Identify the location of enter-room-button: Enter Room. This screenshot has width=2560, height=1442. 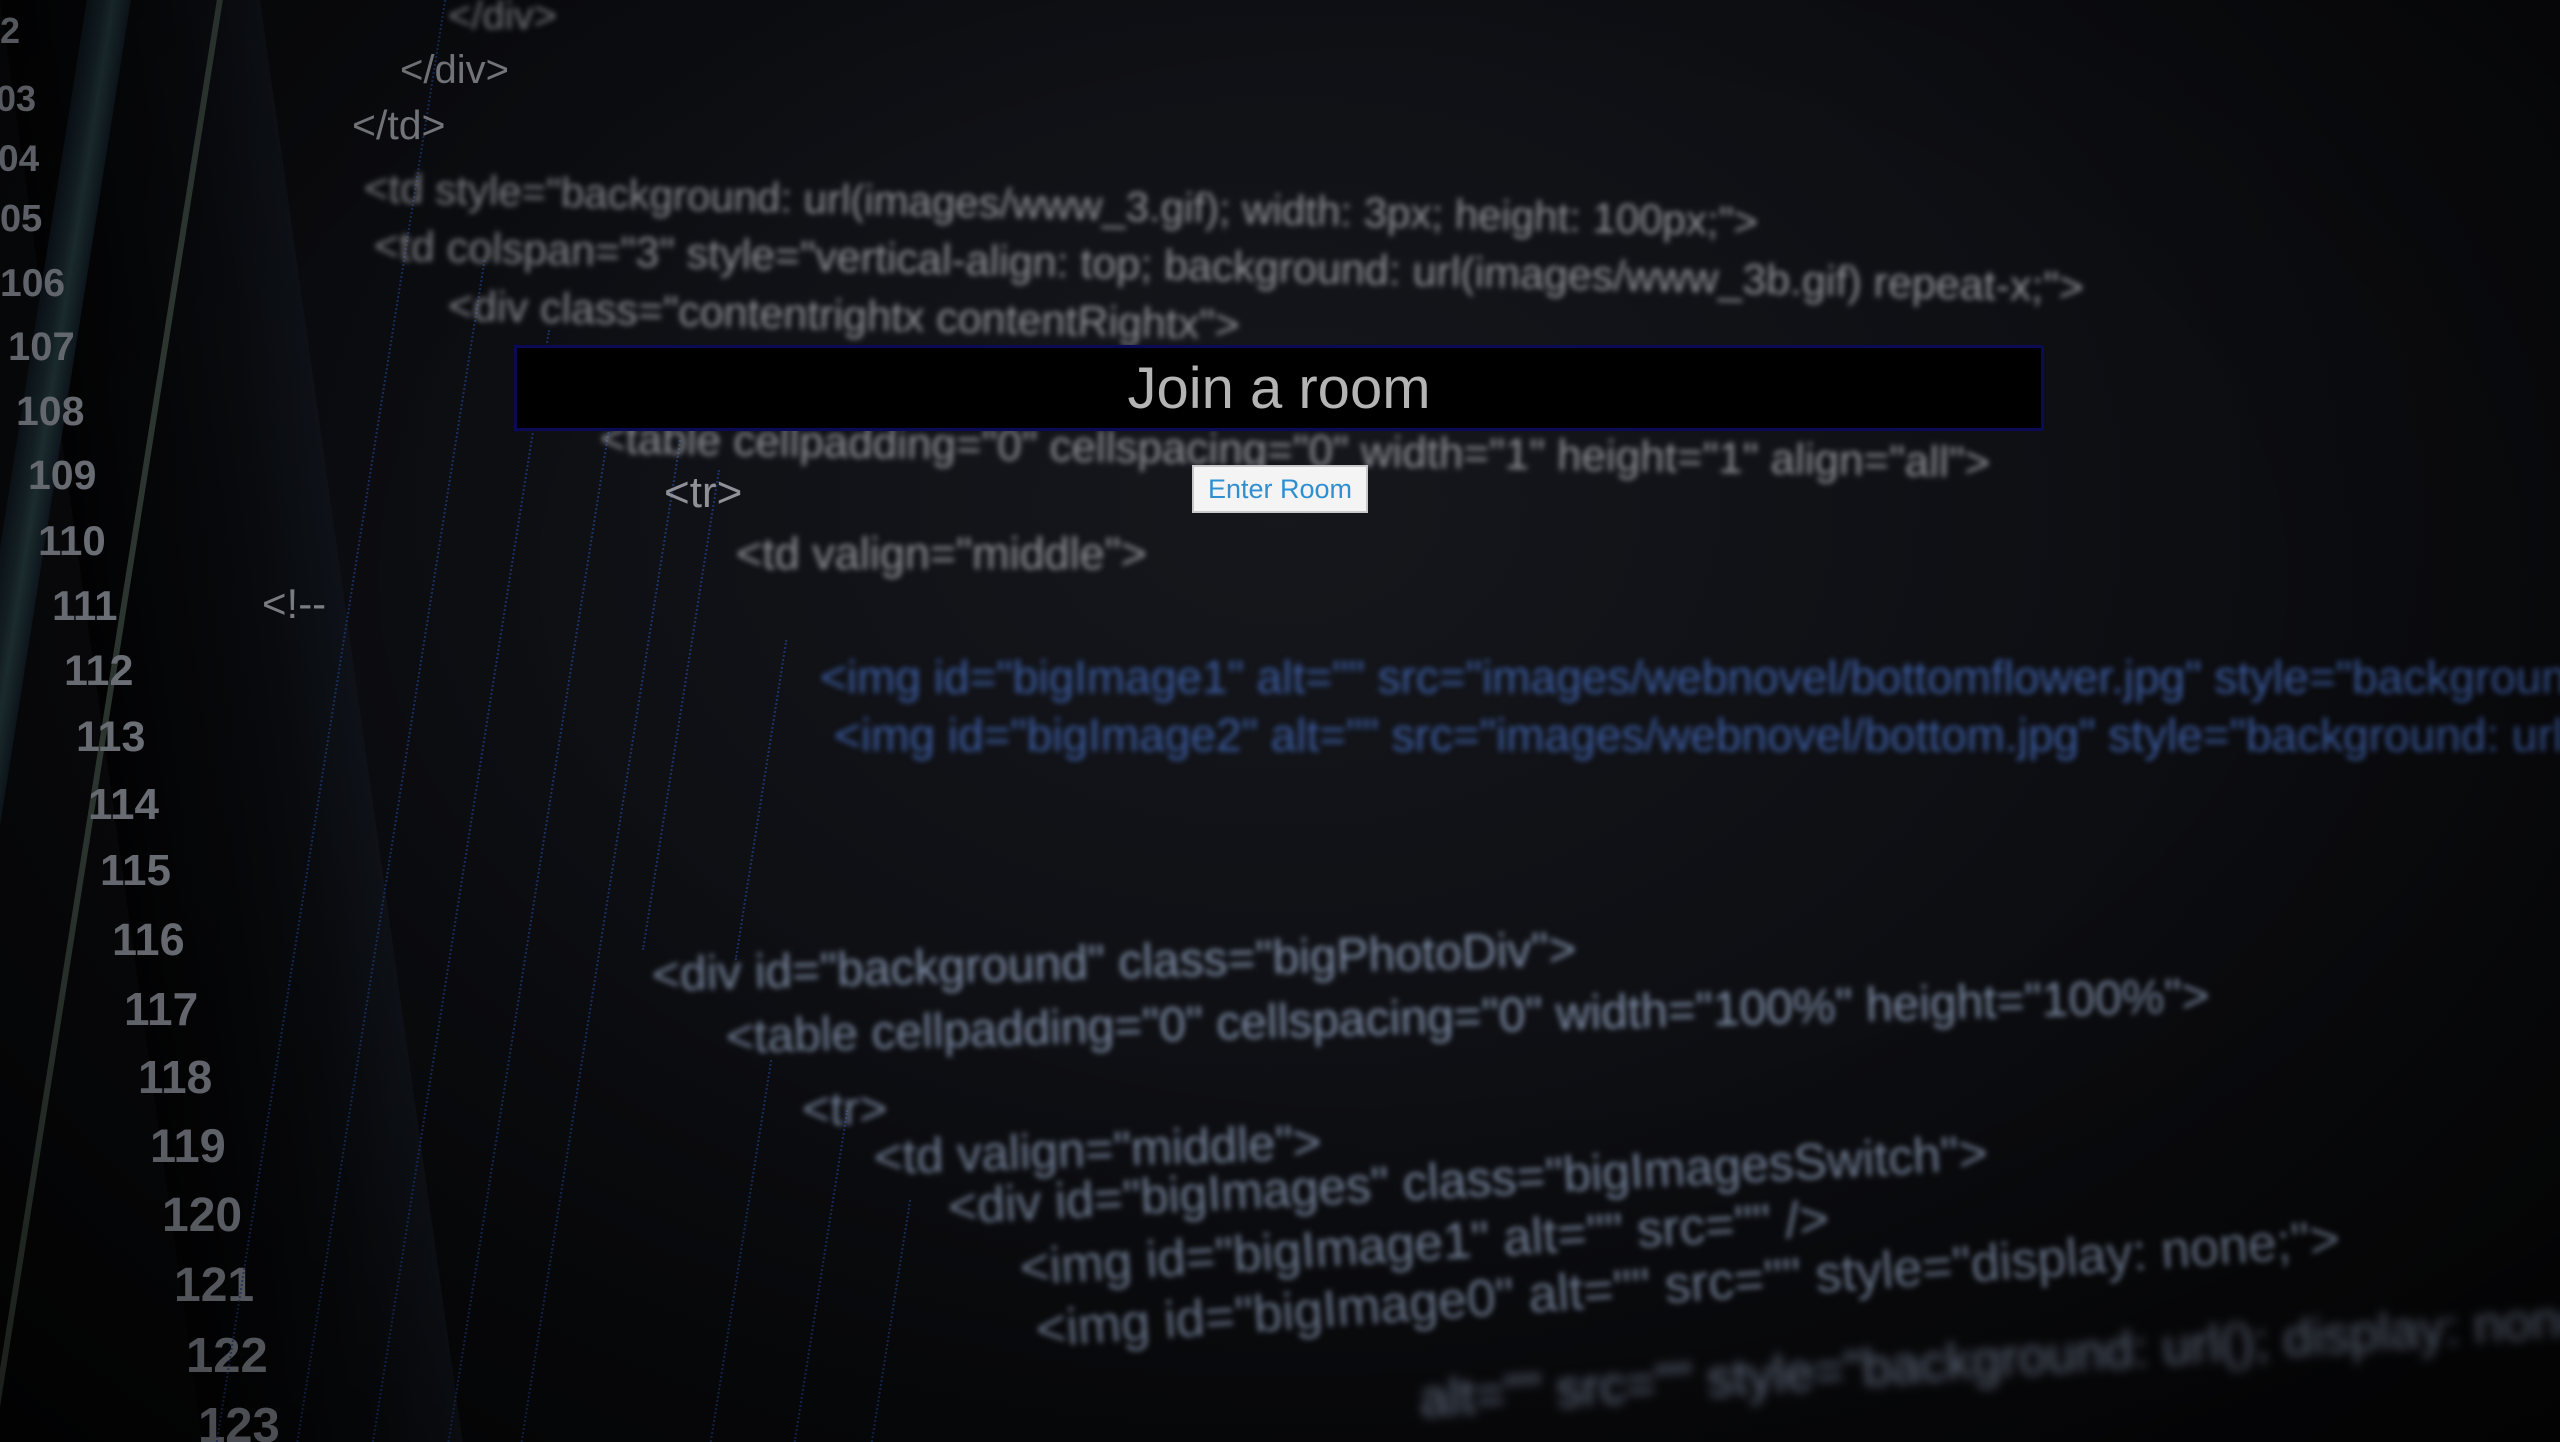
(1280, 489).